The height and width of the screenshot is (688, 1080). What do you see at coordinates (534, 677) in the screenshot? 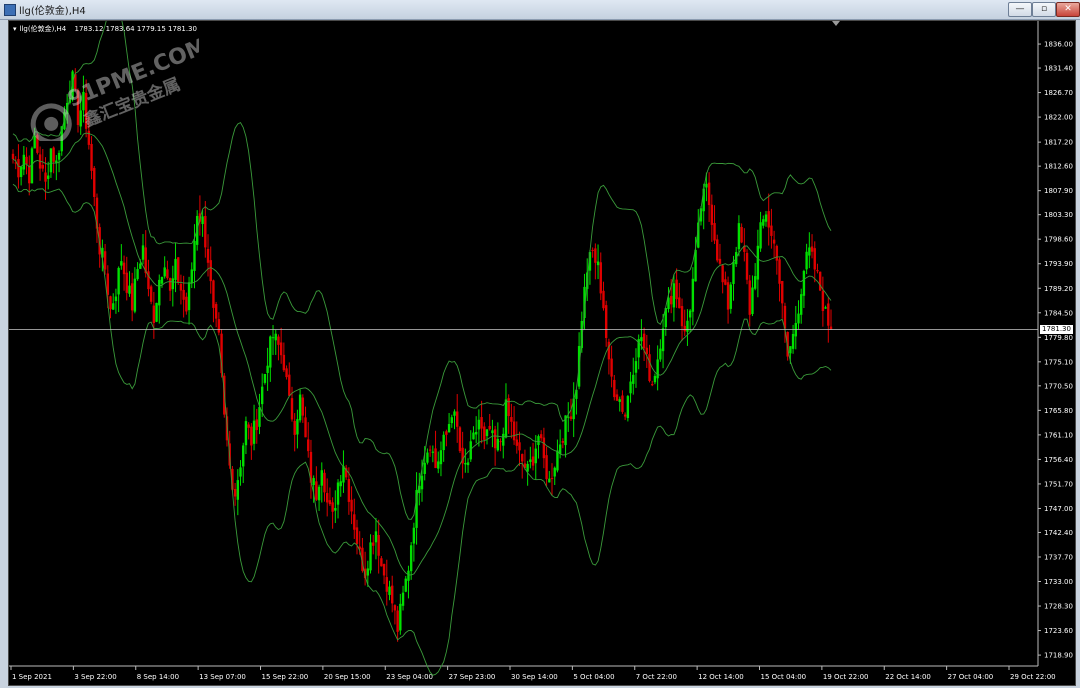
I see `time-tick-label: 30 Sep 14:00` at bounding box center [534, 677].